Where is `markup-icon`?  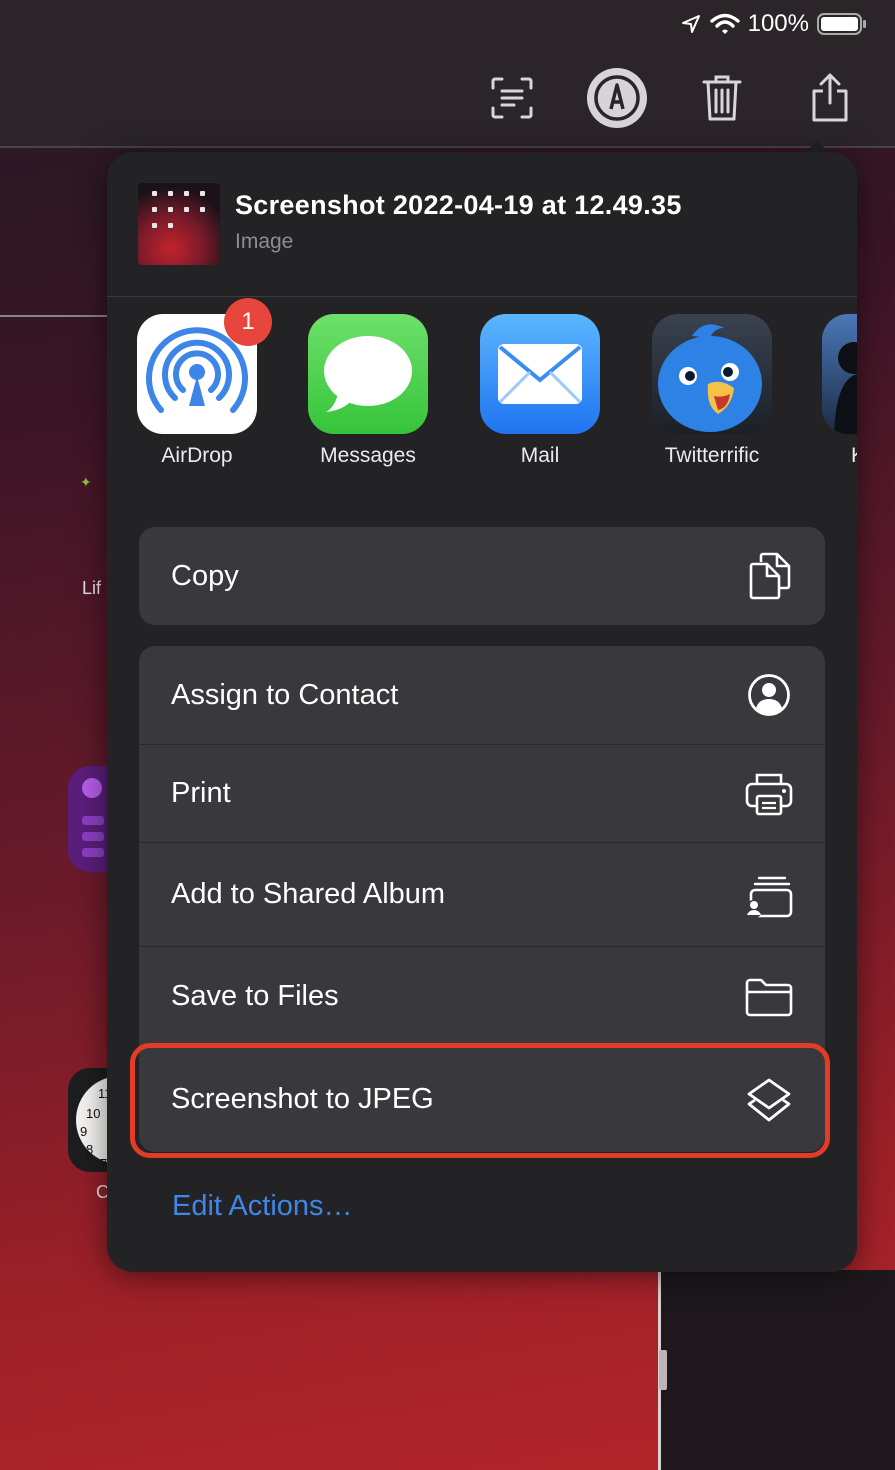
markup-icon is located at coordinates (617, 98).